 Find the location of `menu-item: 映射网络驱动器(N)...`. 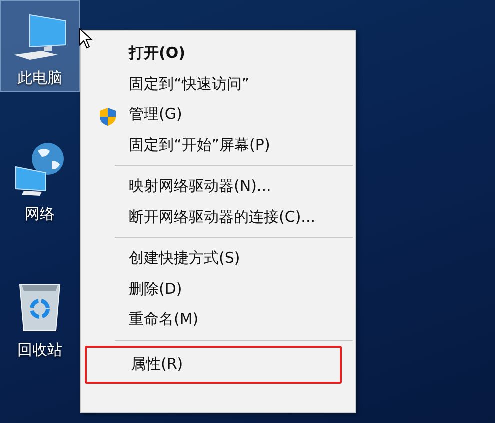

menu-item: 映射网络驱动器(N)... is located at coordinates (218, 186).